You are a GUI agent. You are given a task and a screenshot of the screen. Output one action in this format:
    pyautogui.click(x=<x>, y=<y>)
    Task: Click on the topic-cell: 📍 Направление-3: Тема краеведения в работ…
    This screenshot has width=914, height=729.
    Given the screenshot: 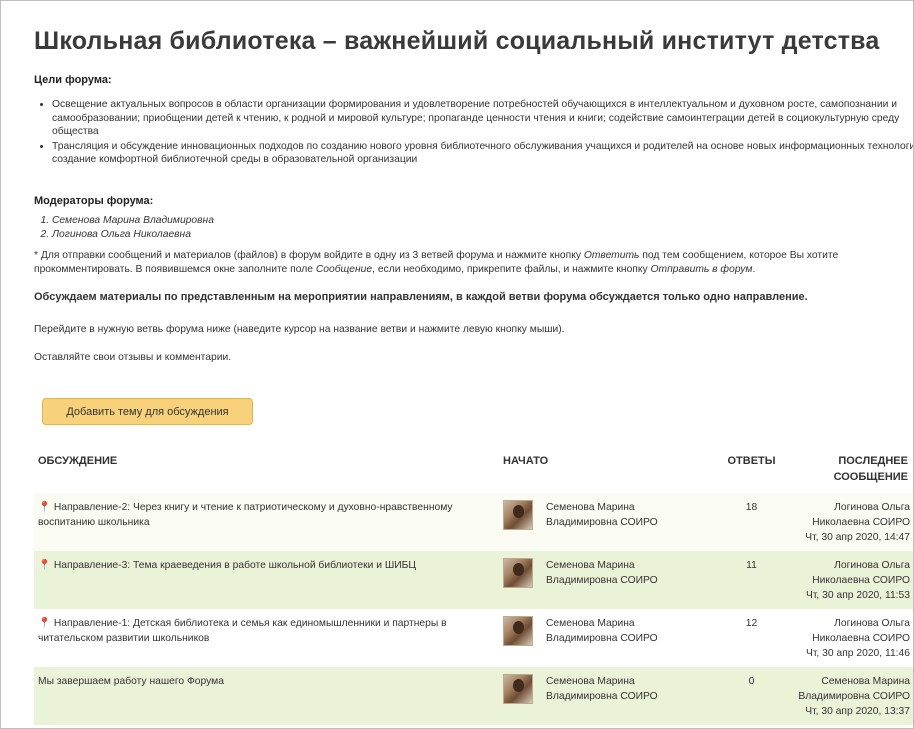 What is the action you would take?
    pyautogui.click(x=266, y=580)
    